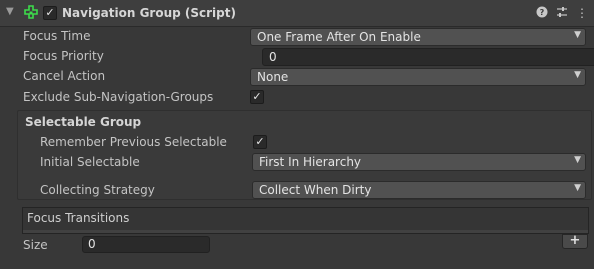 Image resolution: width=594 pixels, height=269 pixels. I want to click on collecting-strategy-value: Collect When Dirty, so click(315, 190).